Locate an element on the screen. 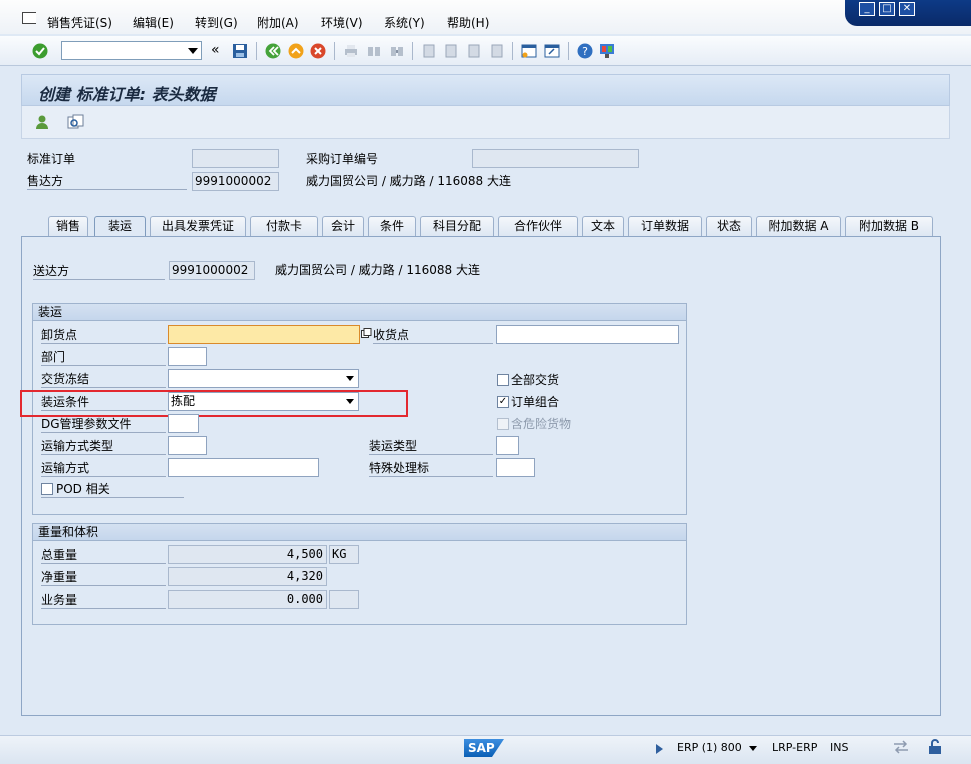 The image size is (971, 764). print-icon is located at coordinates (351, 51).